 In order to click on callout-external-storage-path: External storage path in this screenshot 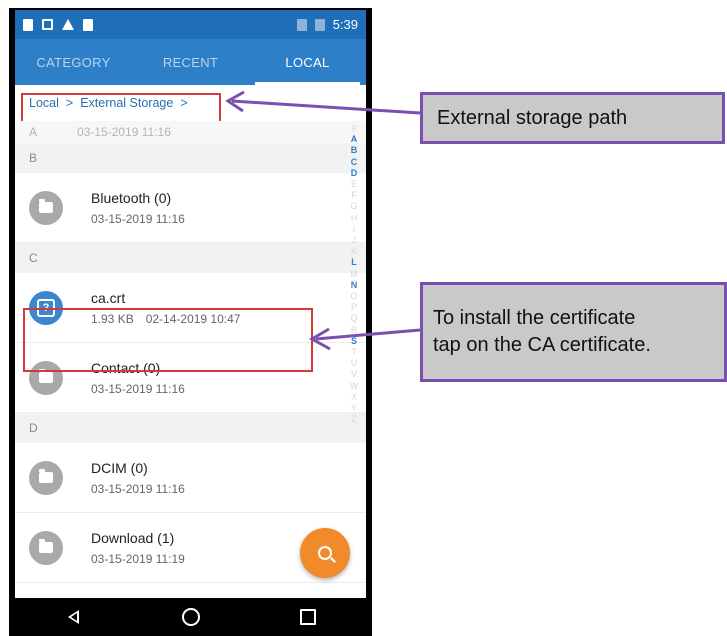, I will do `click(572, 118)`.